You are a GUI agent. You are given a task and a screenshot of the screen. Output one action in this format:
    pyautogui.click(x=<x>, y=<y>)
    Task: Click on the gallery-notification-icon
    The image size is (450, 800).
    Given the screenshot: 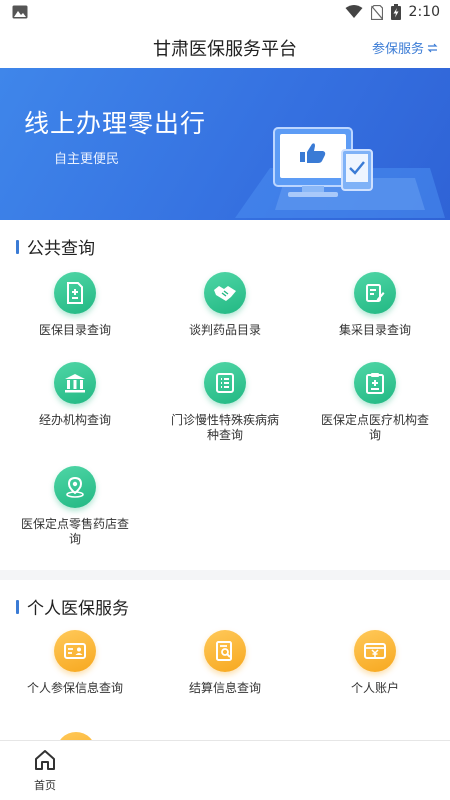 What is the action you would take?
    pyautogui.click(x=20, y=12)
    